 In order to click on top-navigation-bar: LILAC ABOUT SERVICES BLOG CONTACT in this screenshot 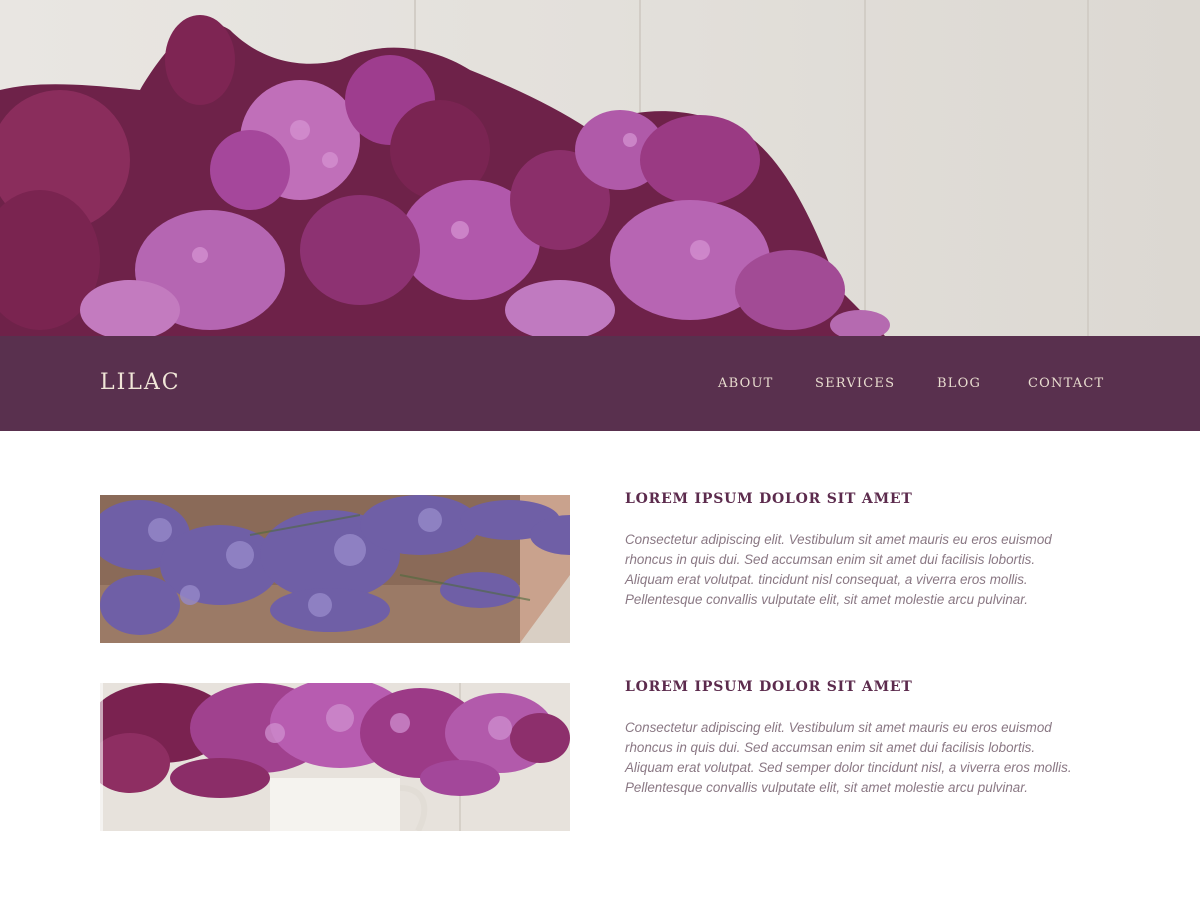, I will do `click(600, 383)`.